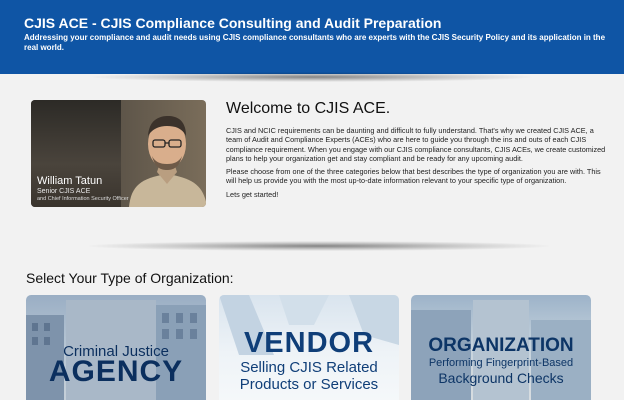 The height and width of the screenshot is (400, 624). I want to click on section-heading: Select Your Type of Organization:, so click(130, 278).